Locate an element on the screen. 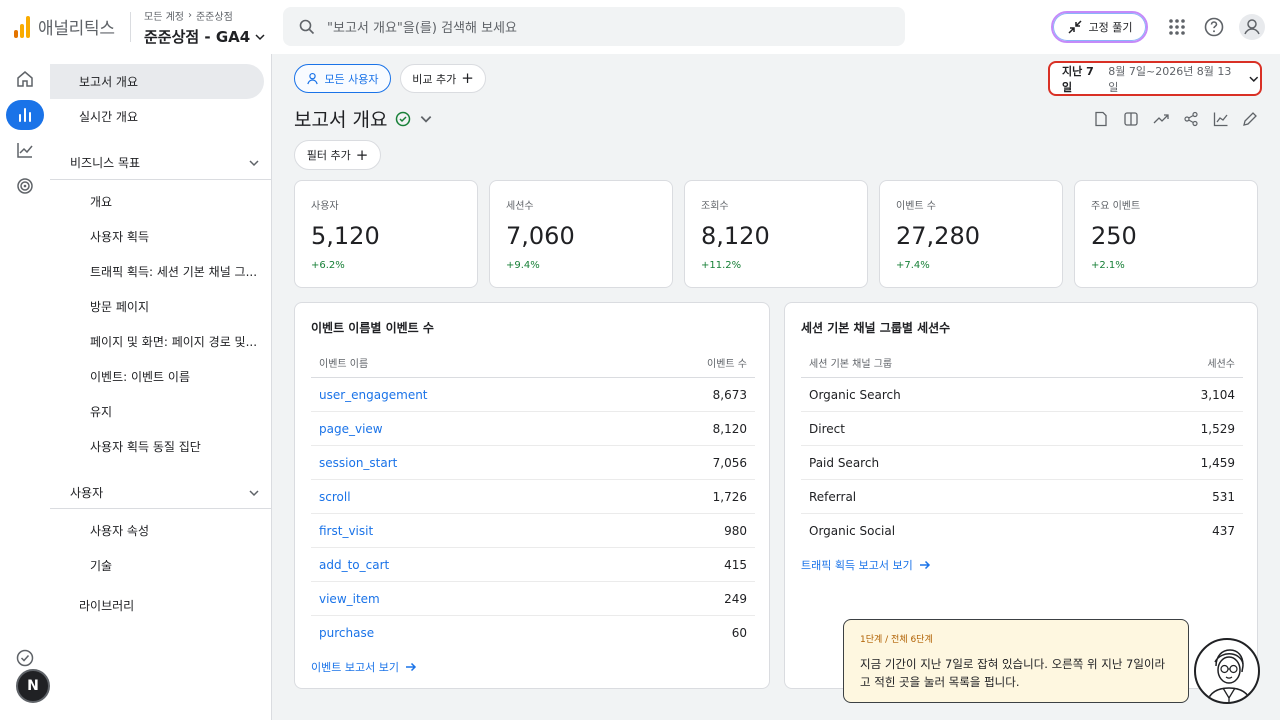 Image resolution: width=1280 pixels, height=720 pixels. kpi-label: 이벤트 수 is located at coordinates (916, 206).